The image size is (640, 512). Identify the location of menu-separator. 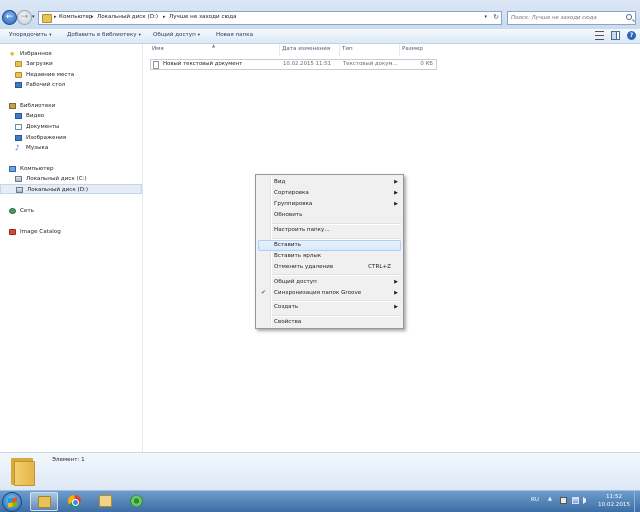
(336, 275).